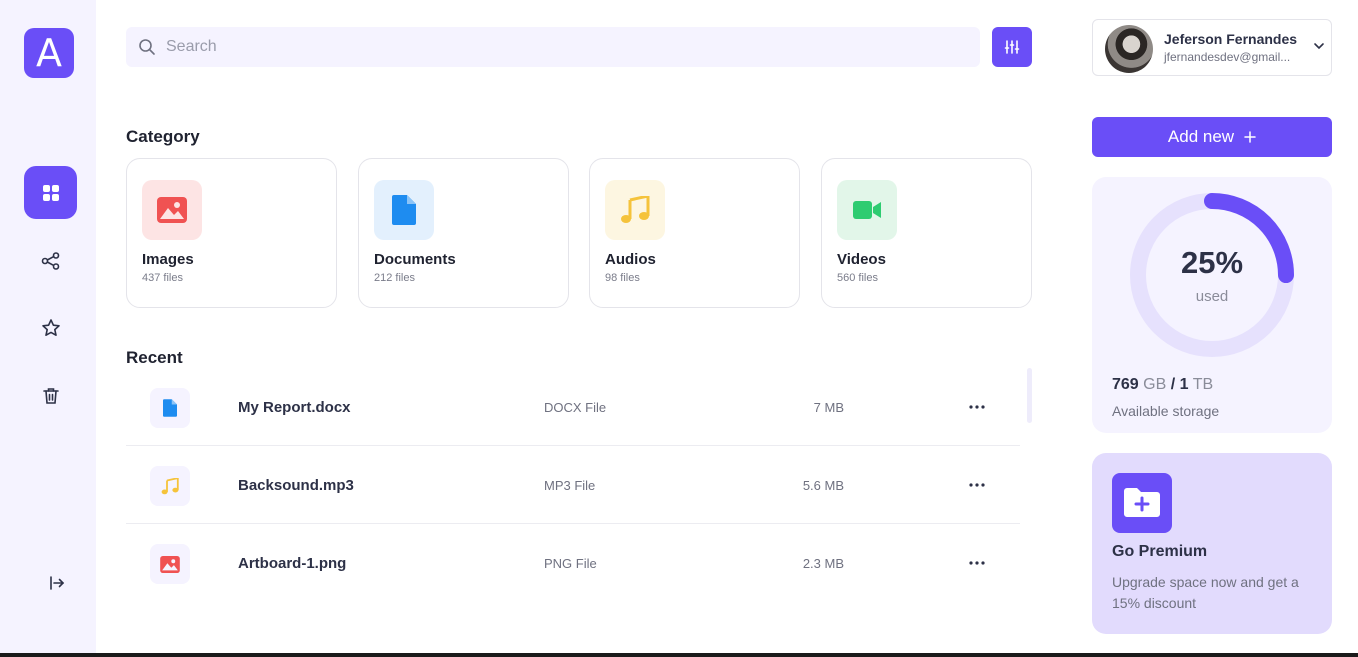 The image size is (1358, 657). I want to click on category-count: 560 files, so click(857, 278).